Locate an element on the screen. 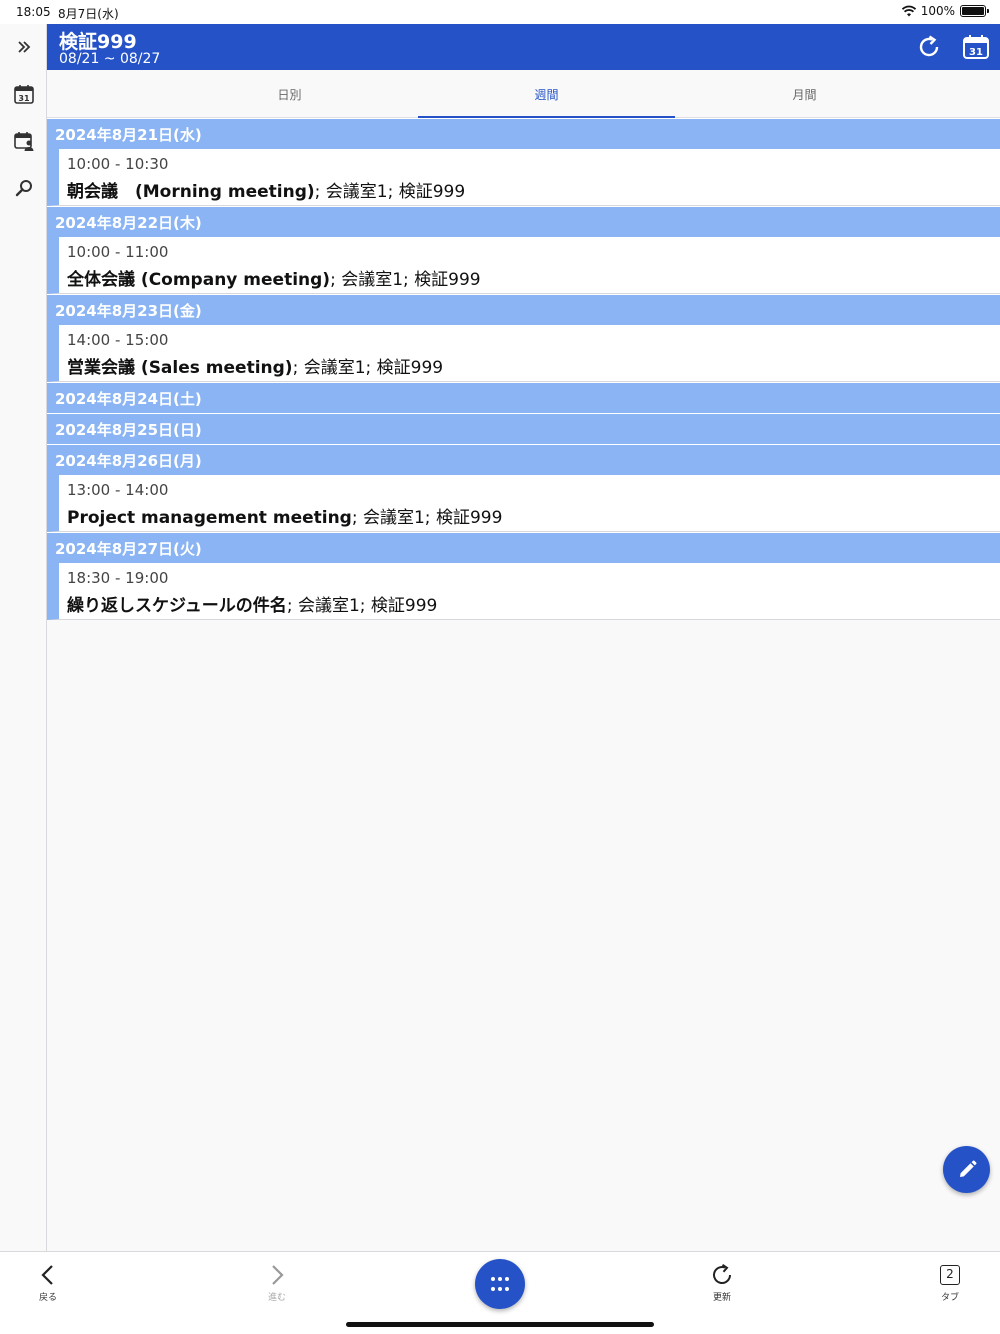 The height and width of the screenshot is (1334, 1000). day-header: 2024年8月24日(土) is located at coordinates (523, 397).